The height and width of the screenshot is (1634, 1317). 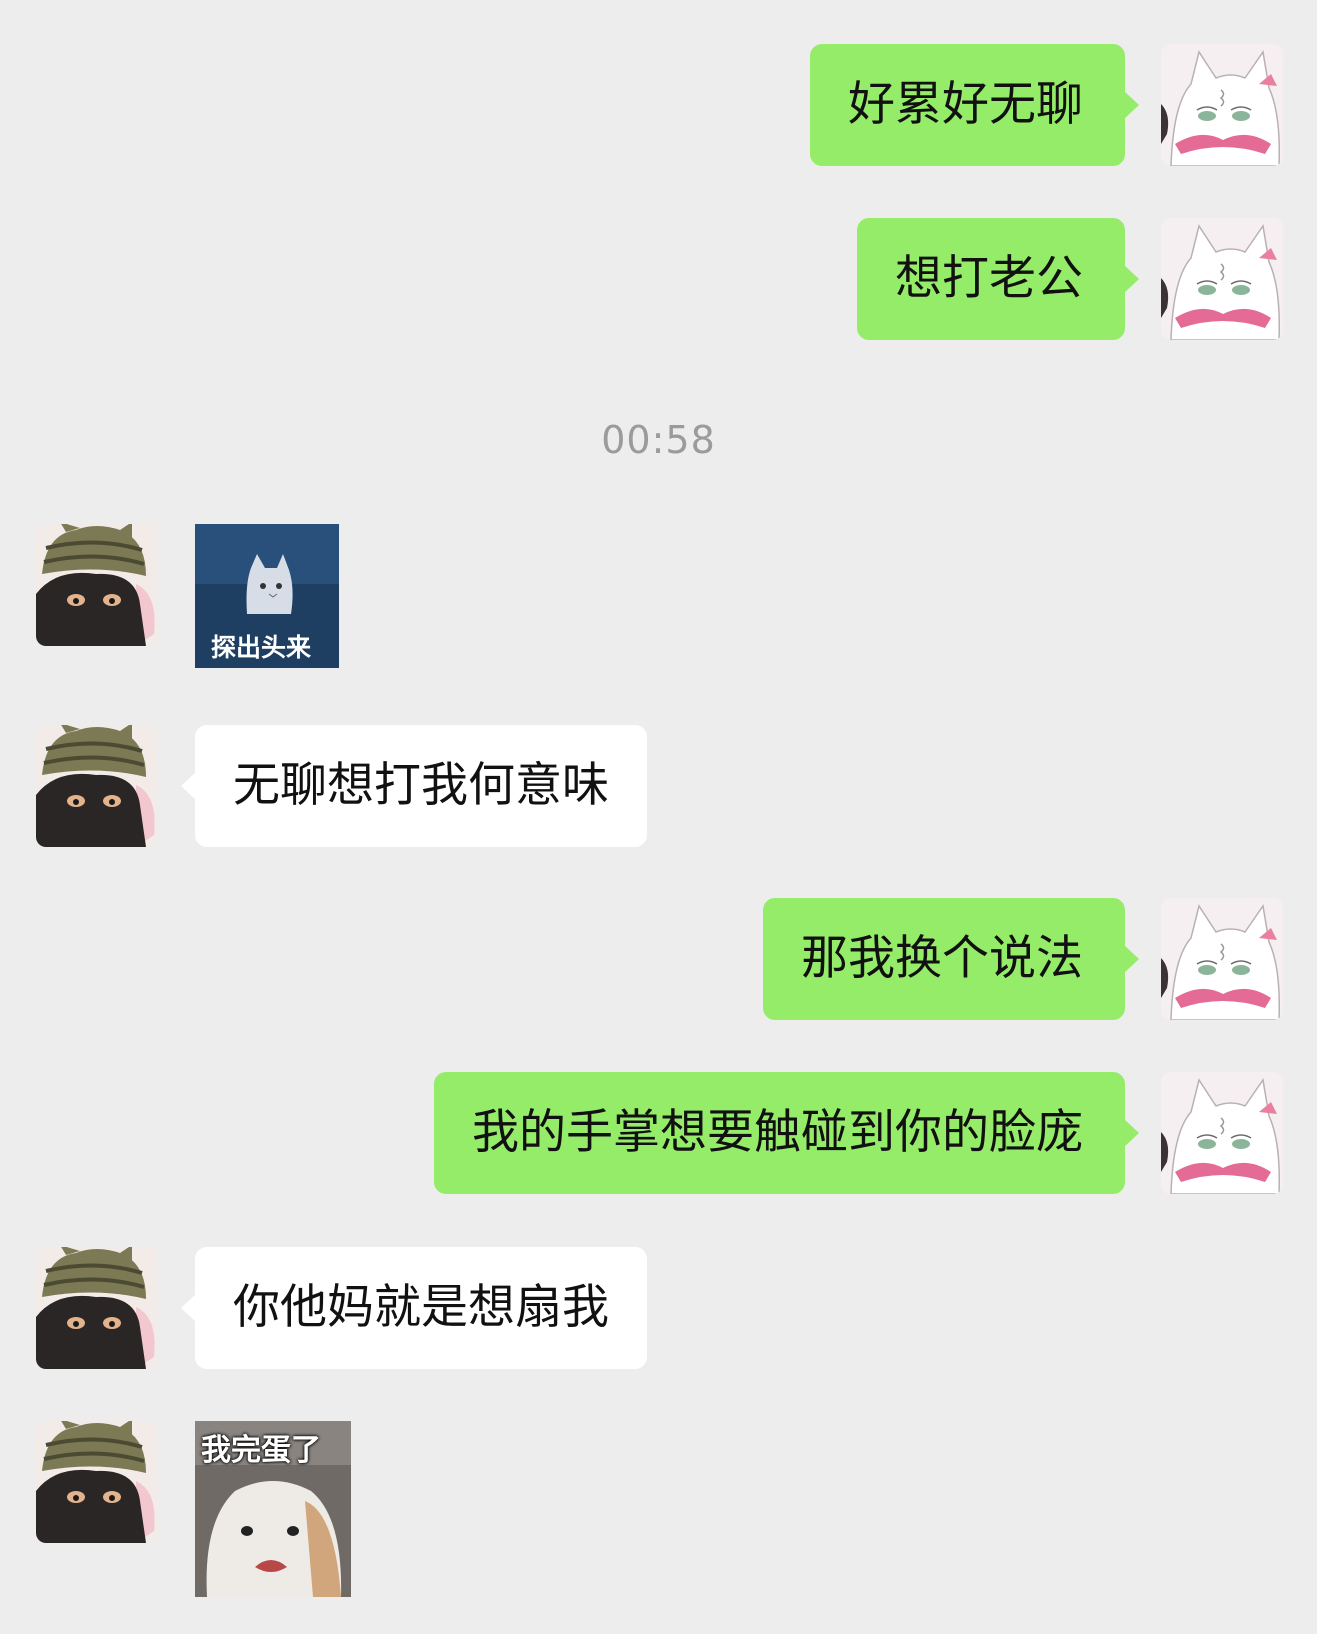 What do you see at coordinates (267, 596) in the screenshot?
I see `sticker-peek-cat: 探出头来` at bounding box center [267, 596].